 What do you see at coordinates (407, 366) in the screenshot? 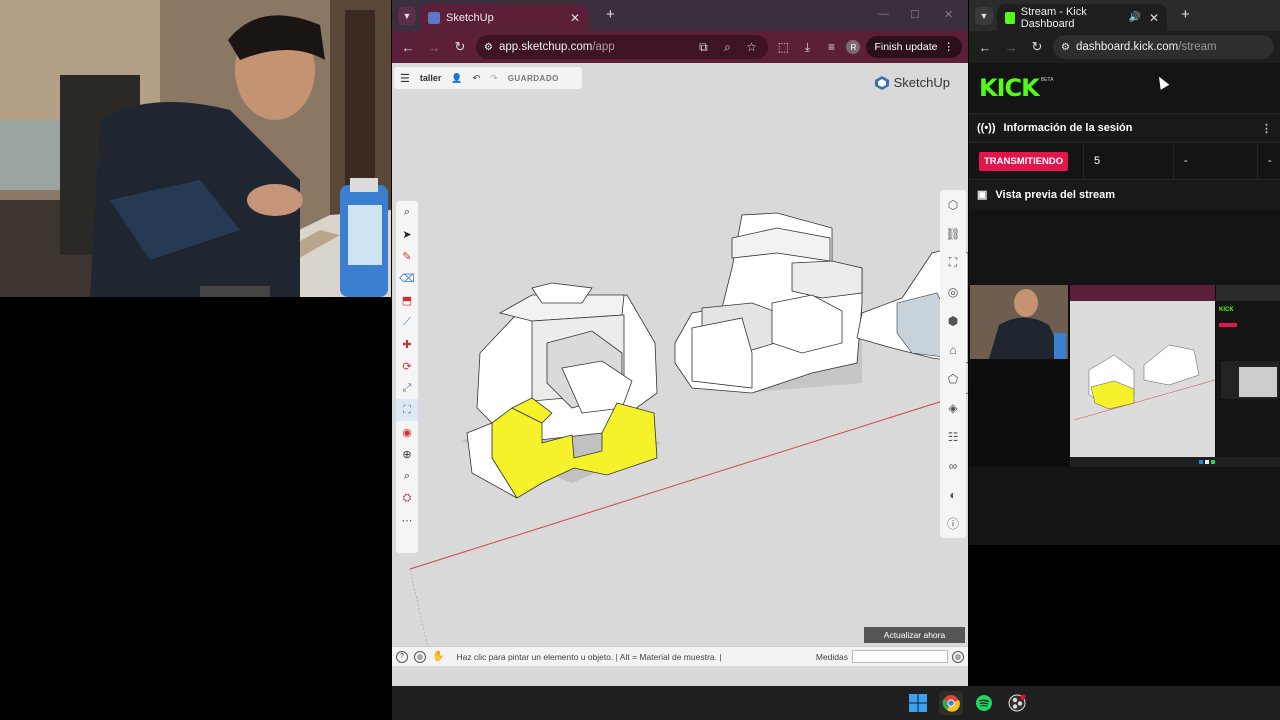
I see `rotate-tool-icon: ⟳` at bounding box center [407, 366].